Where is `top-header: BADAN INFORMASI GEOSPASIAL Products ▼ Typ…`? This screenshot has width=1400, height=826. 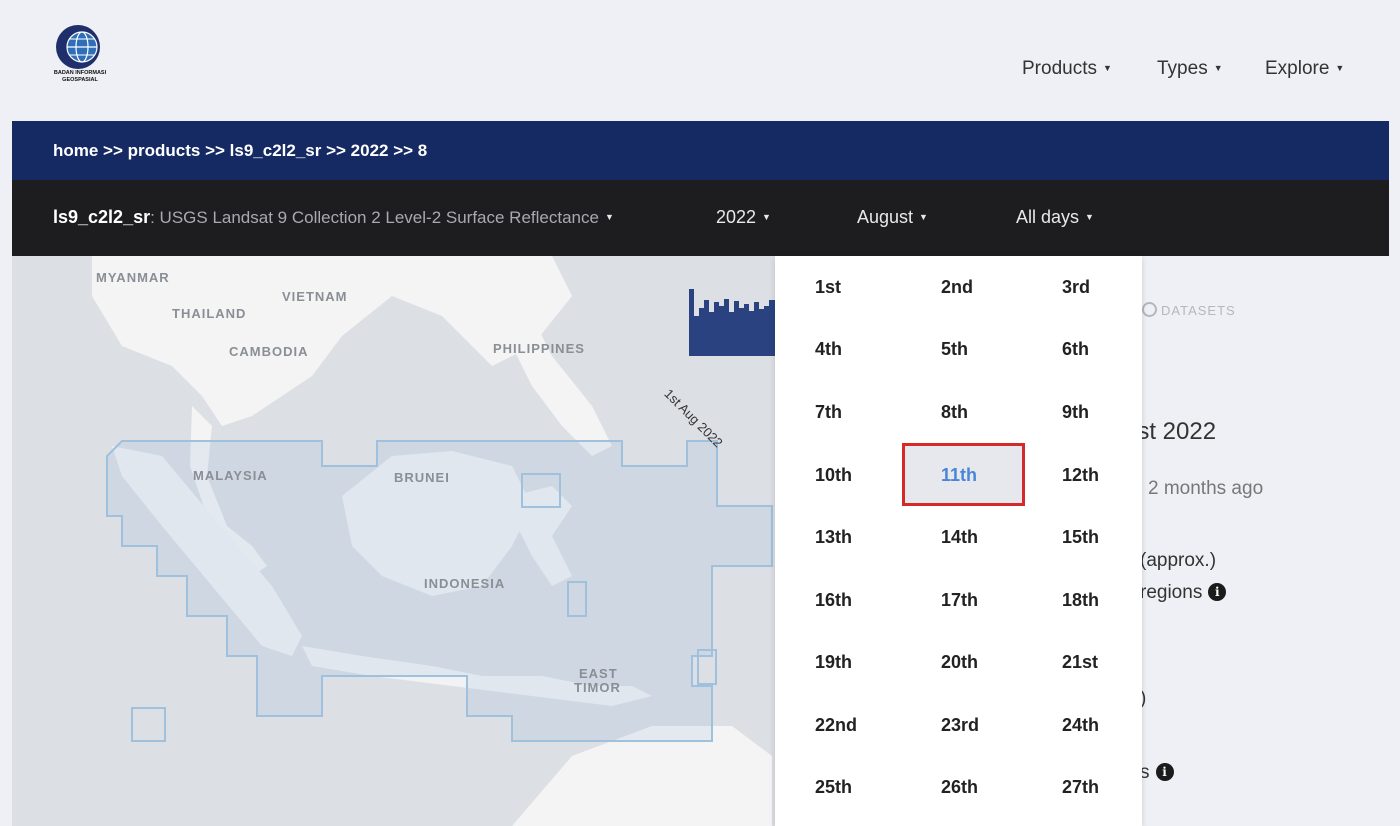 top-header: BADAN INFORMASI GEOSPASIAL Products ▼ Typ… is located at coordinates (700, 60).